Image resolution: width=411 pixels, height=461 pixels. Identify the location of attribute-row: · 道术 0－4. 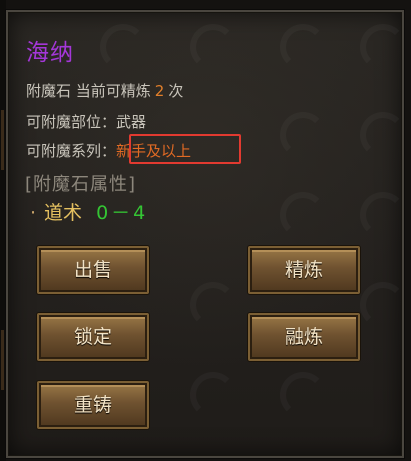
(89, 211).